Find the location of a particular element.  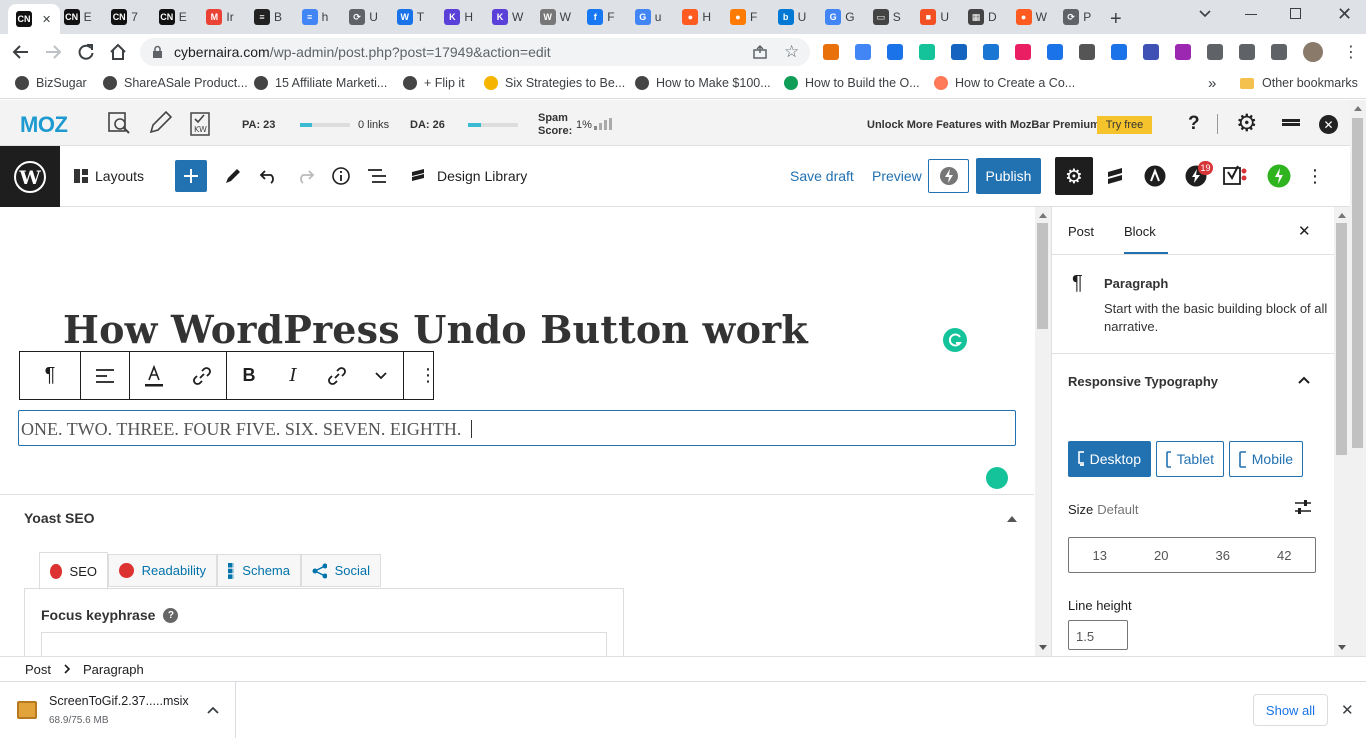

profile-avatar is located at coordinates (1313, 52).